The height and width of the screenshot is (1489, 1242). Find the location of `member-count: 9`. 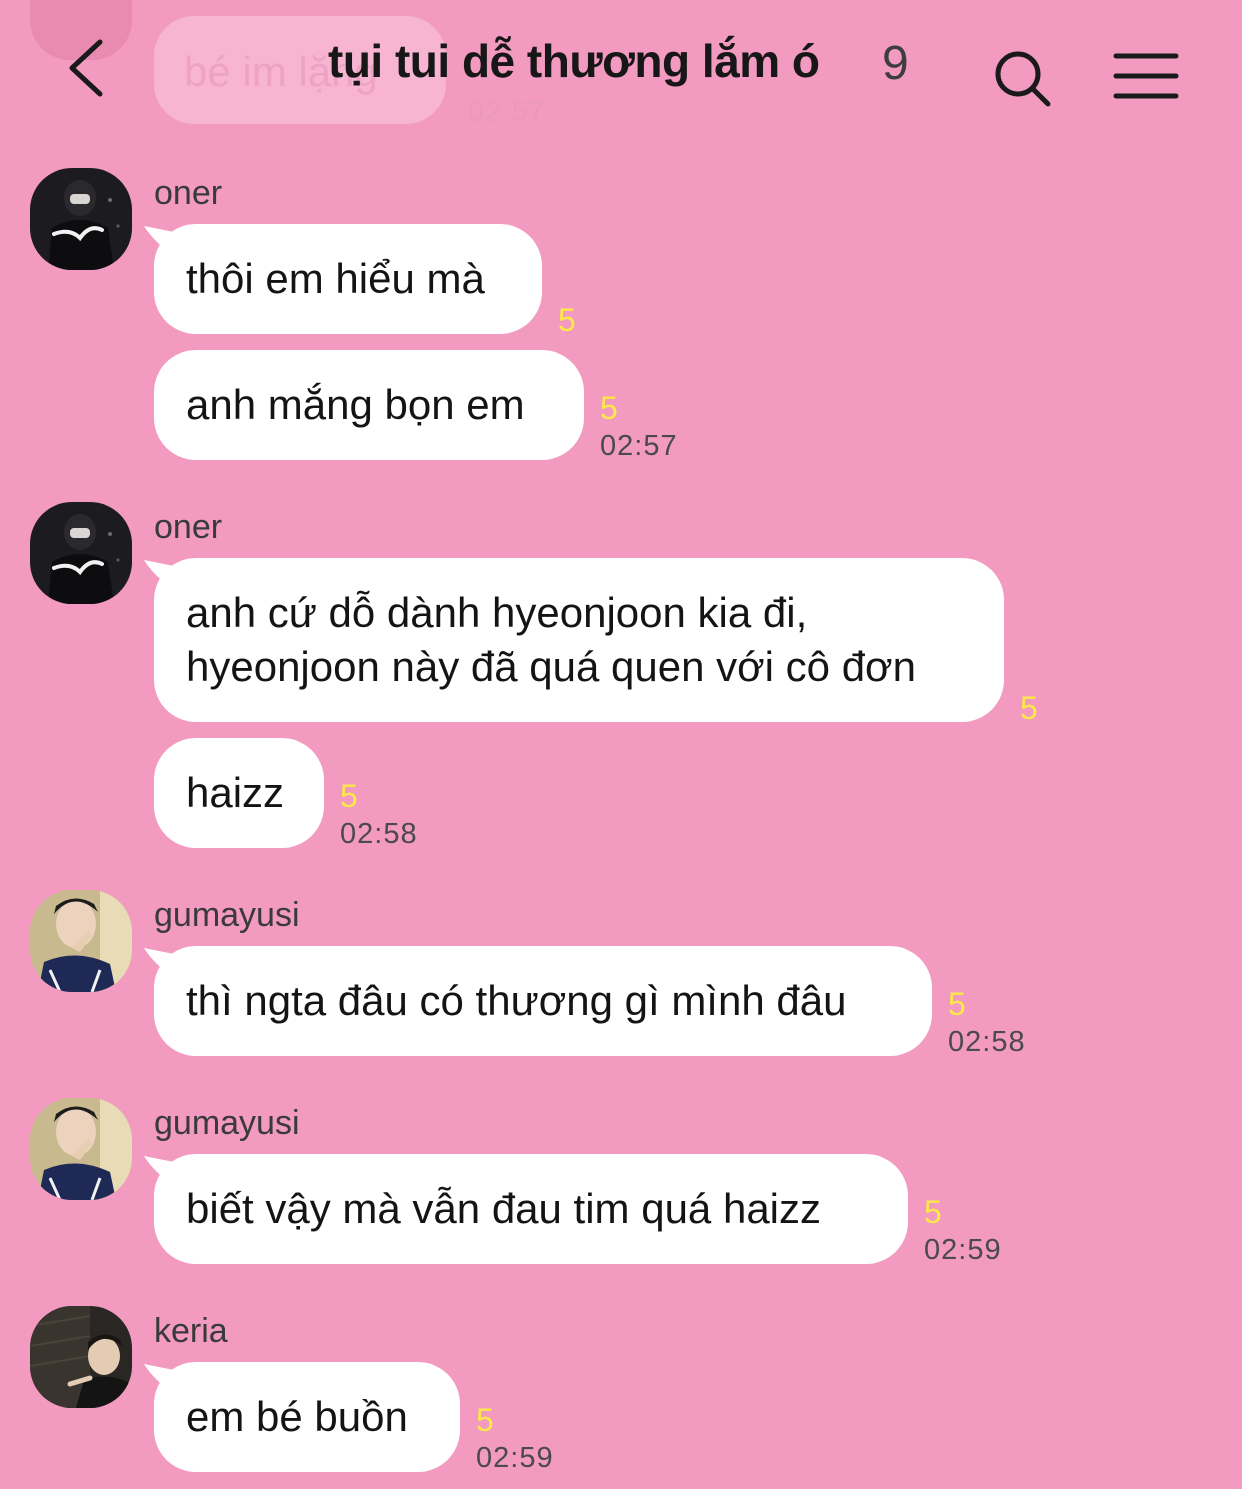

member-count: 9 is located at coordinates (895, 63).